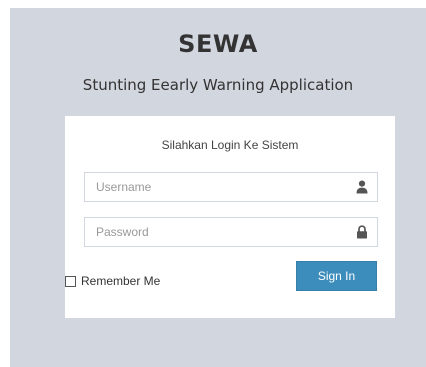 The height and width of the screenshot is (367, 426). What do you see at coordinates (218, 44) in the screenshot?
I see `app-title: SEWA` at bounding box center [218, 44].